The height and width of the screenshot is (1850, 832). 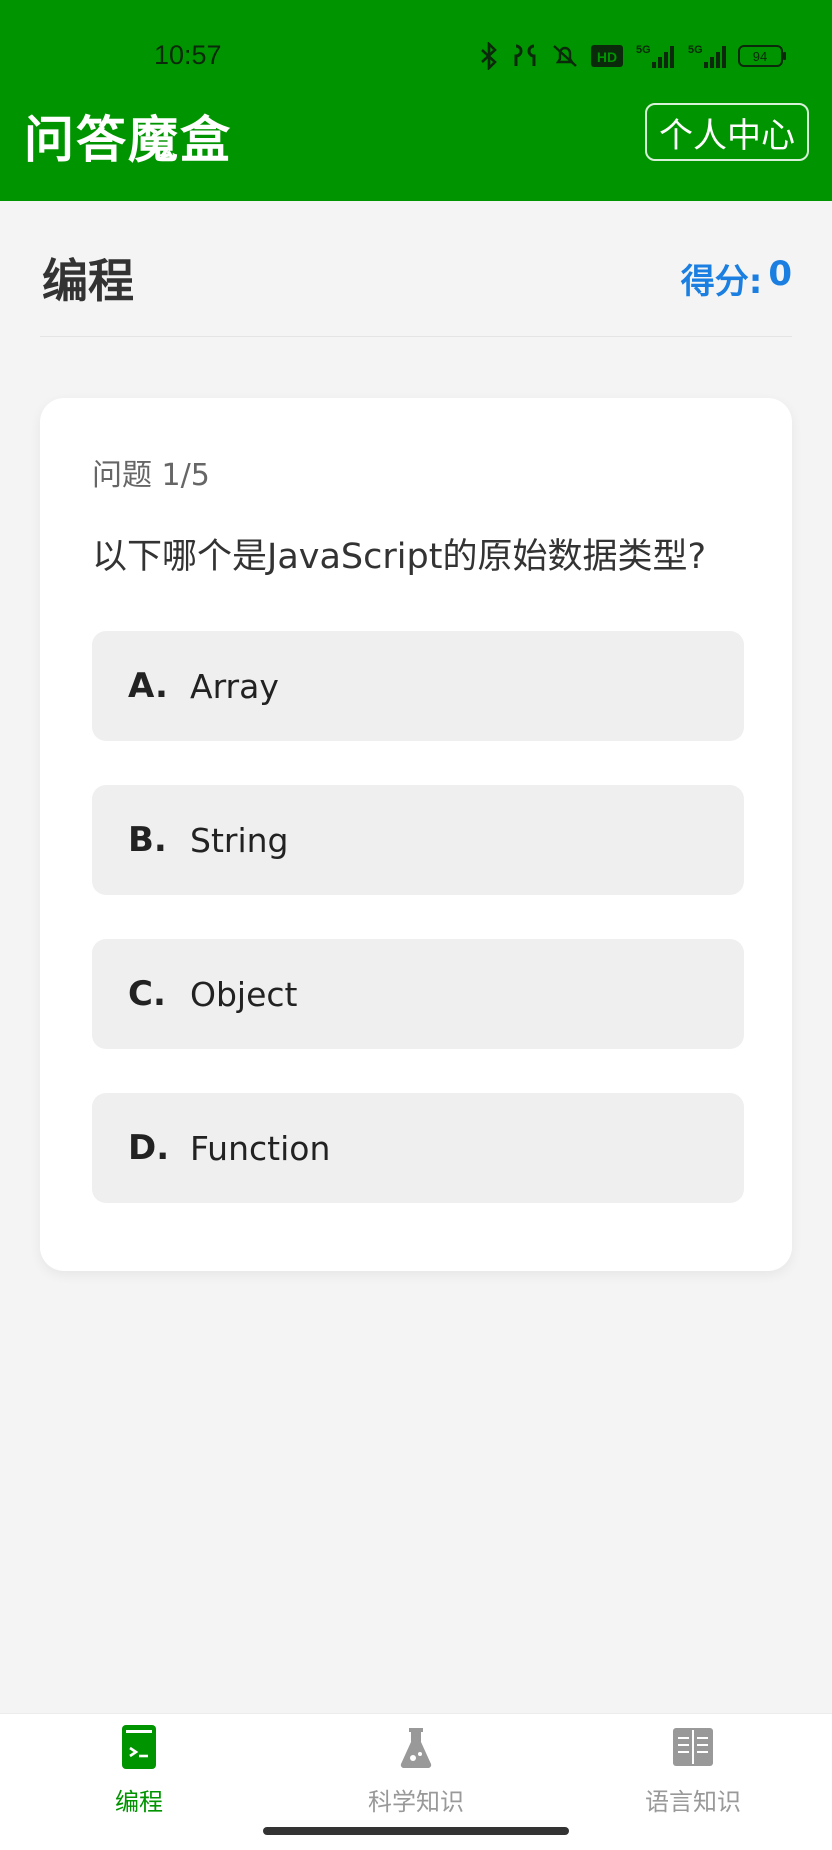 What do you see at coordinates (128, 140) in the screenshot?
I see `app-title: 问答魔盒` at bounding box center [128, 140].